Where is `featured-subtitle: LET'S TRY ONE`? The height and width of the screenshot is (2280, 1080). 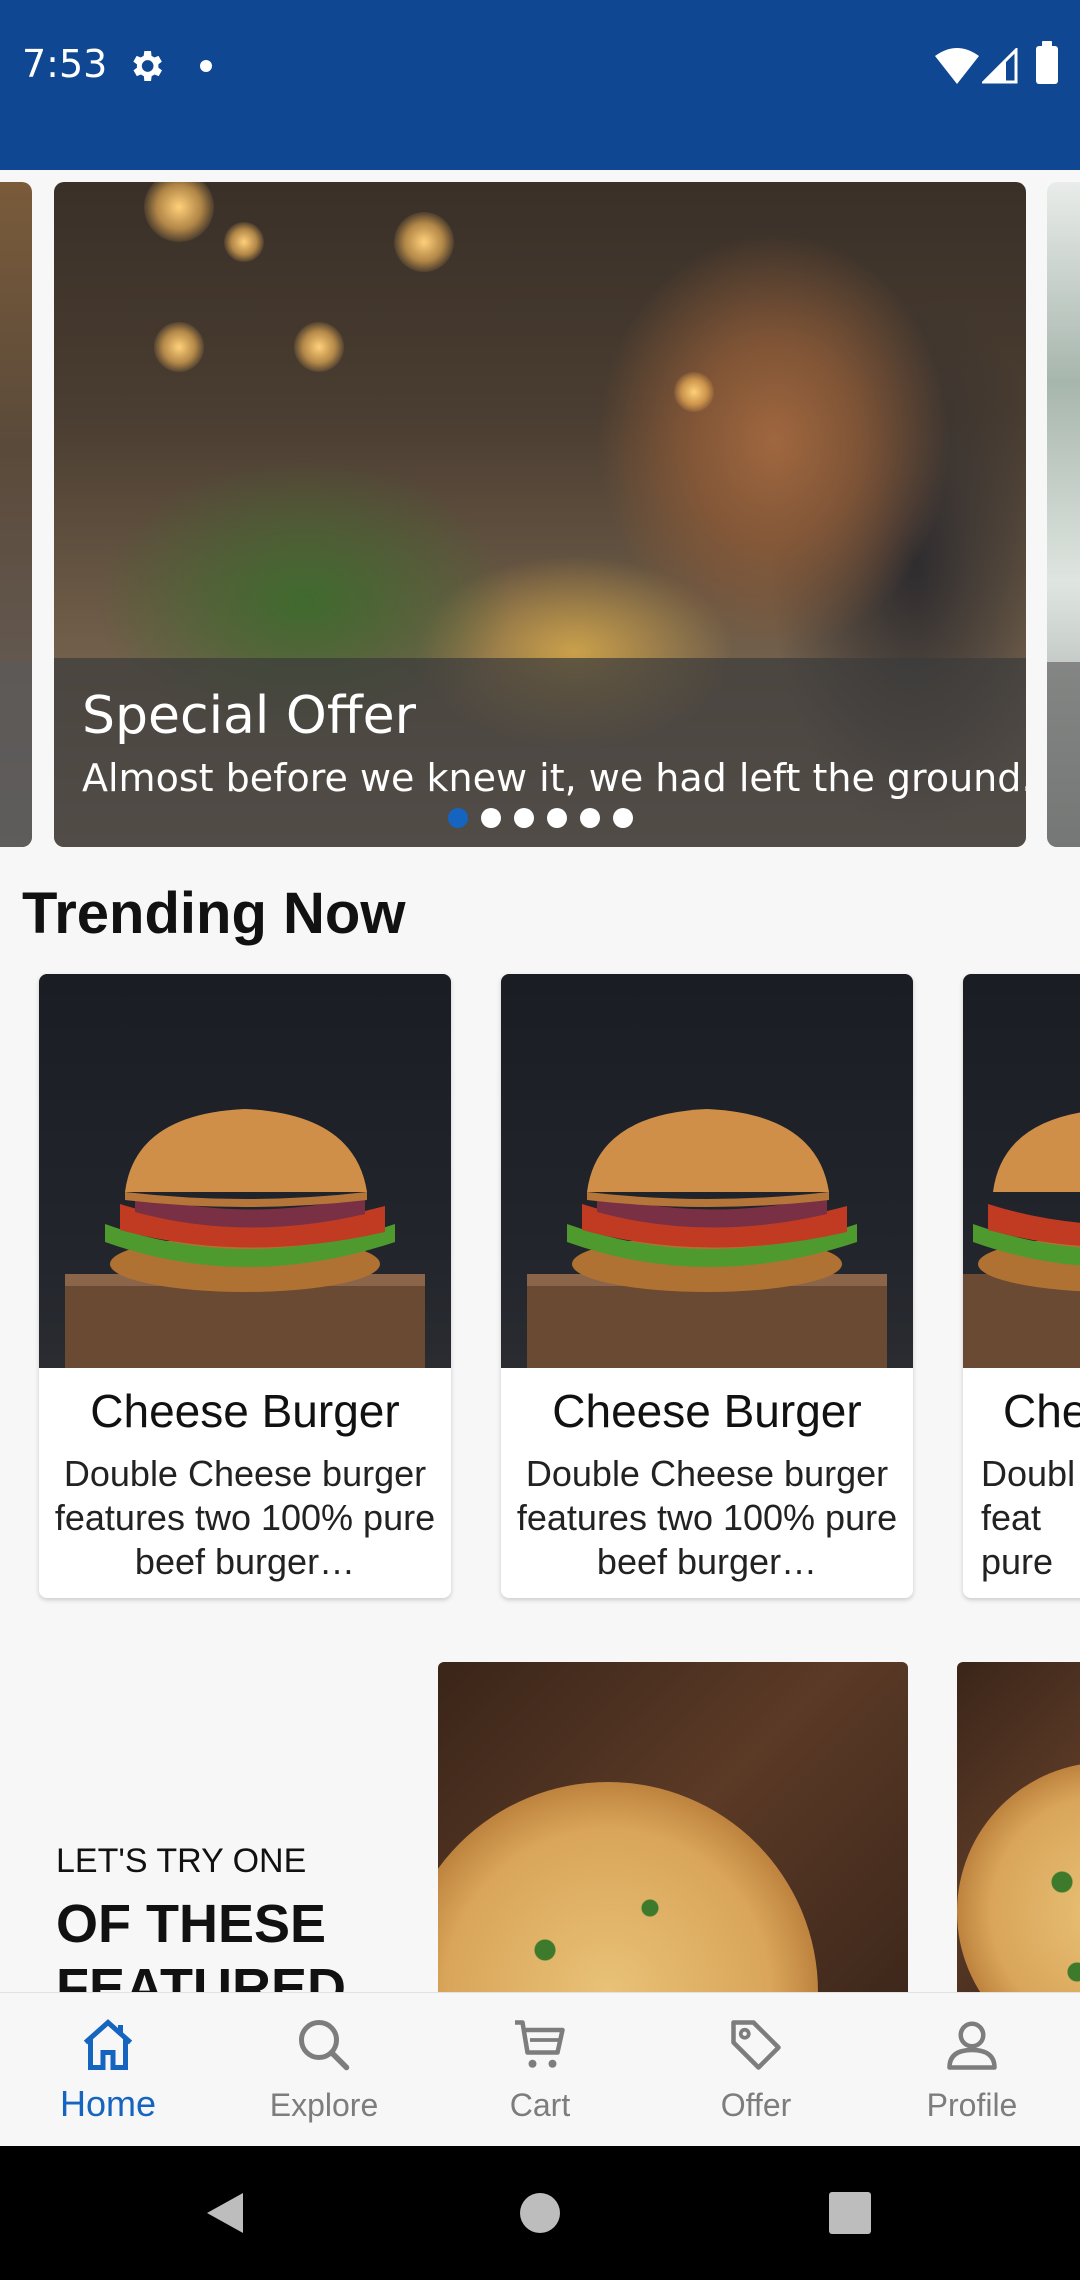
featured-subtitle: LET'S TRY ONE is located at coordinates (181, 1861).